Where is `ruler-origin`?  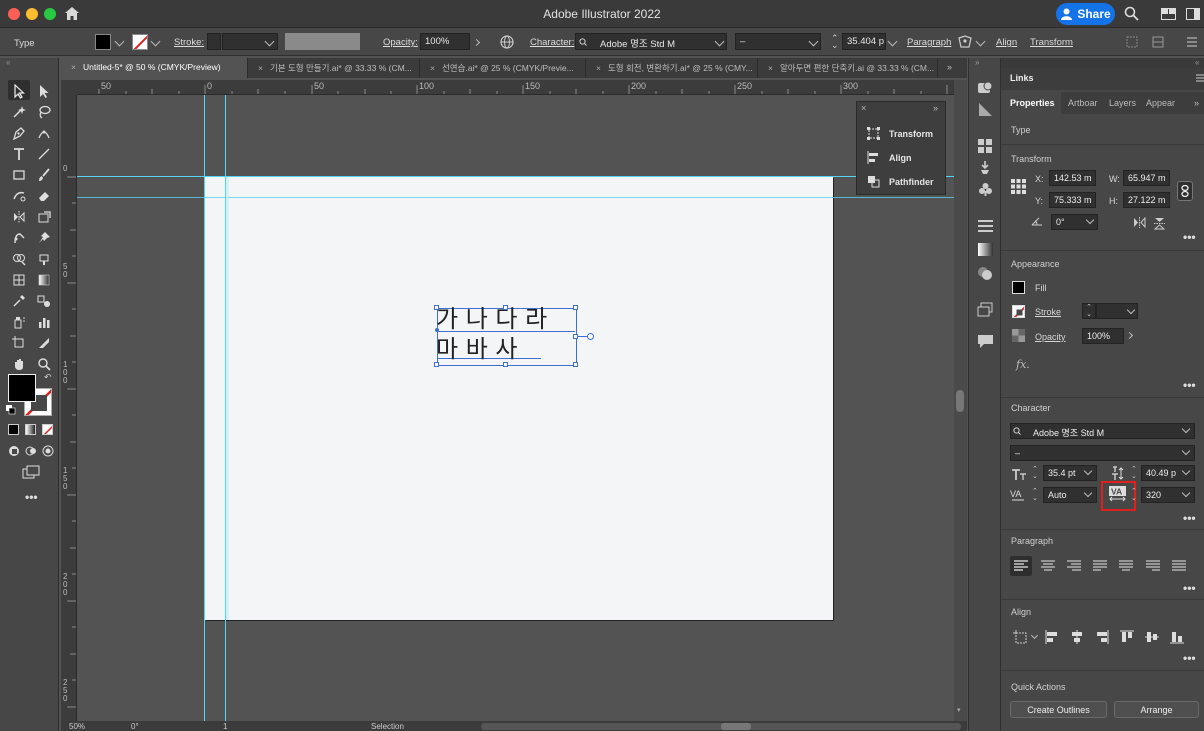
ruler-origin is located at coordinates (69, 87).